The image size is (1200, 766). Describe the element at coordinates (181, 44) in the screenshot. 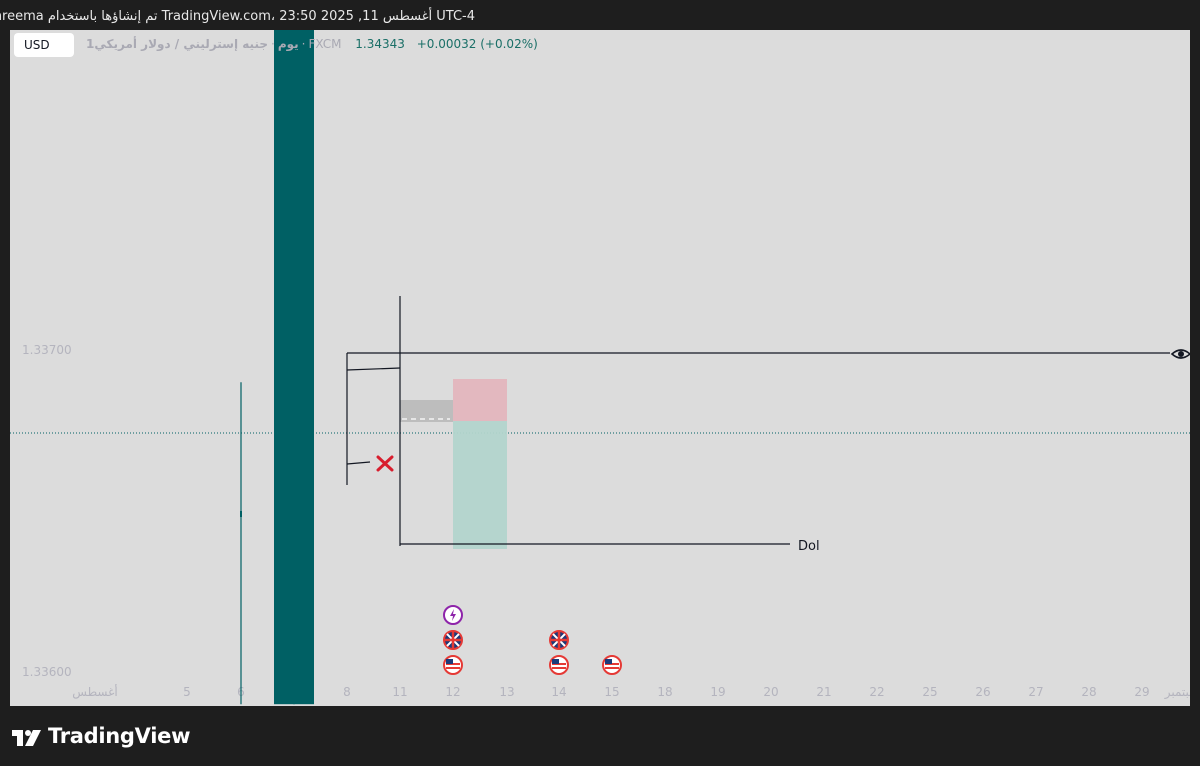

I see `legend-symbol-name: جنيه إسترليني / دولار أمريكي` at that location.